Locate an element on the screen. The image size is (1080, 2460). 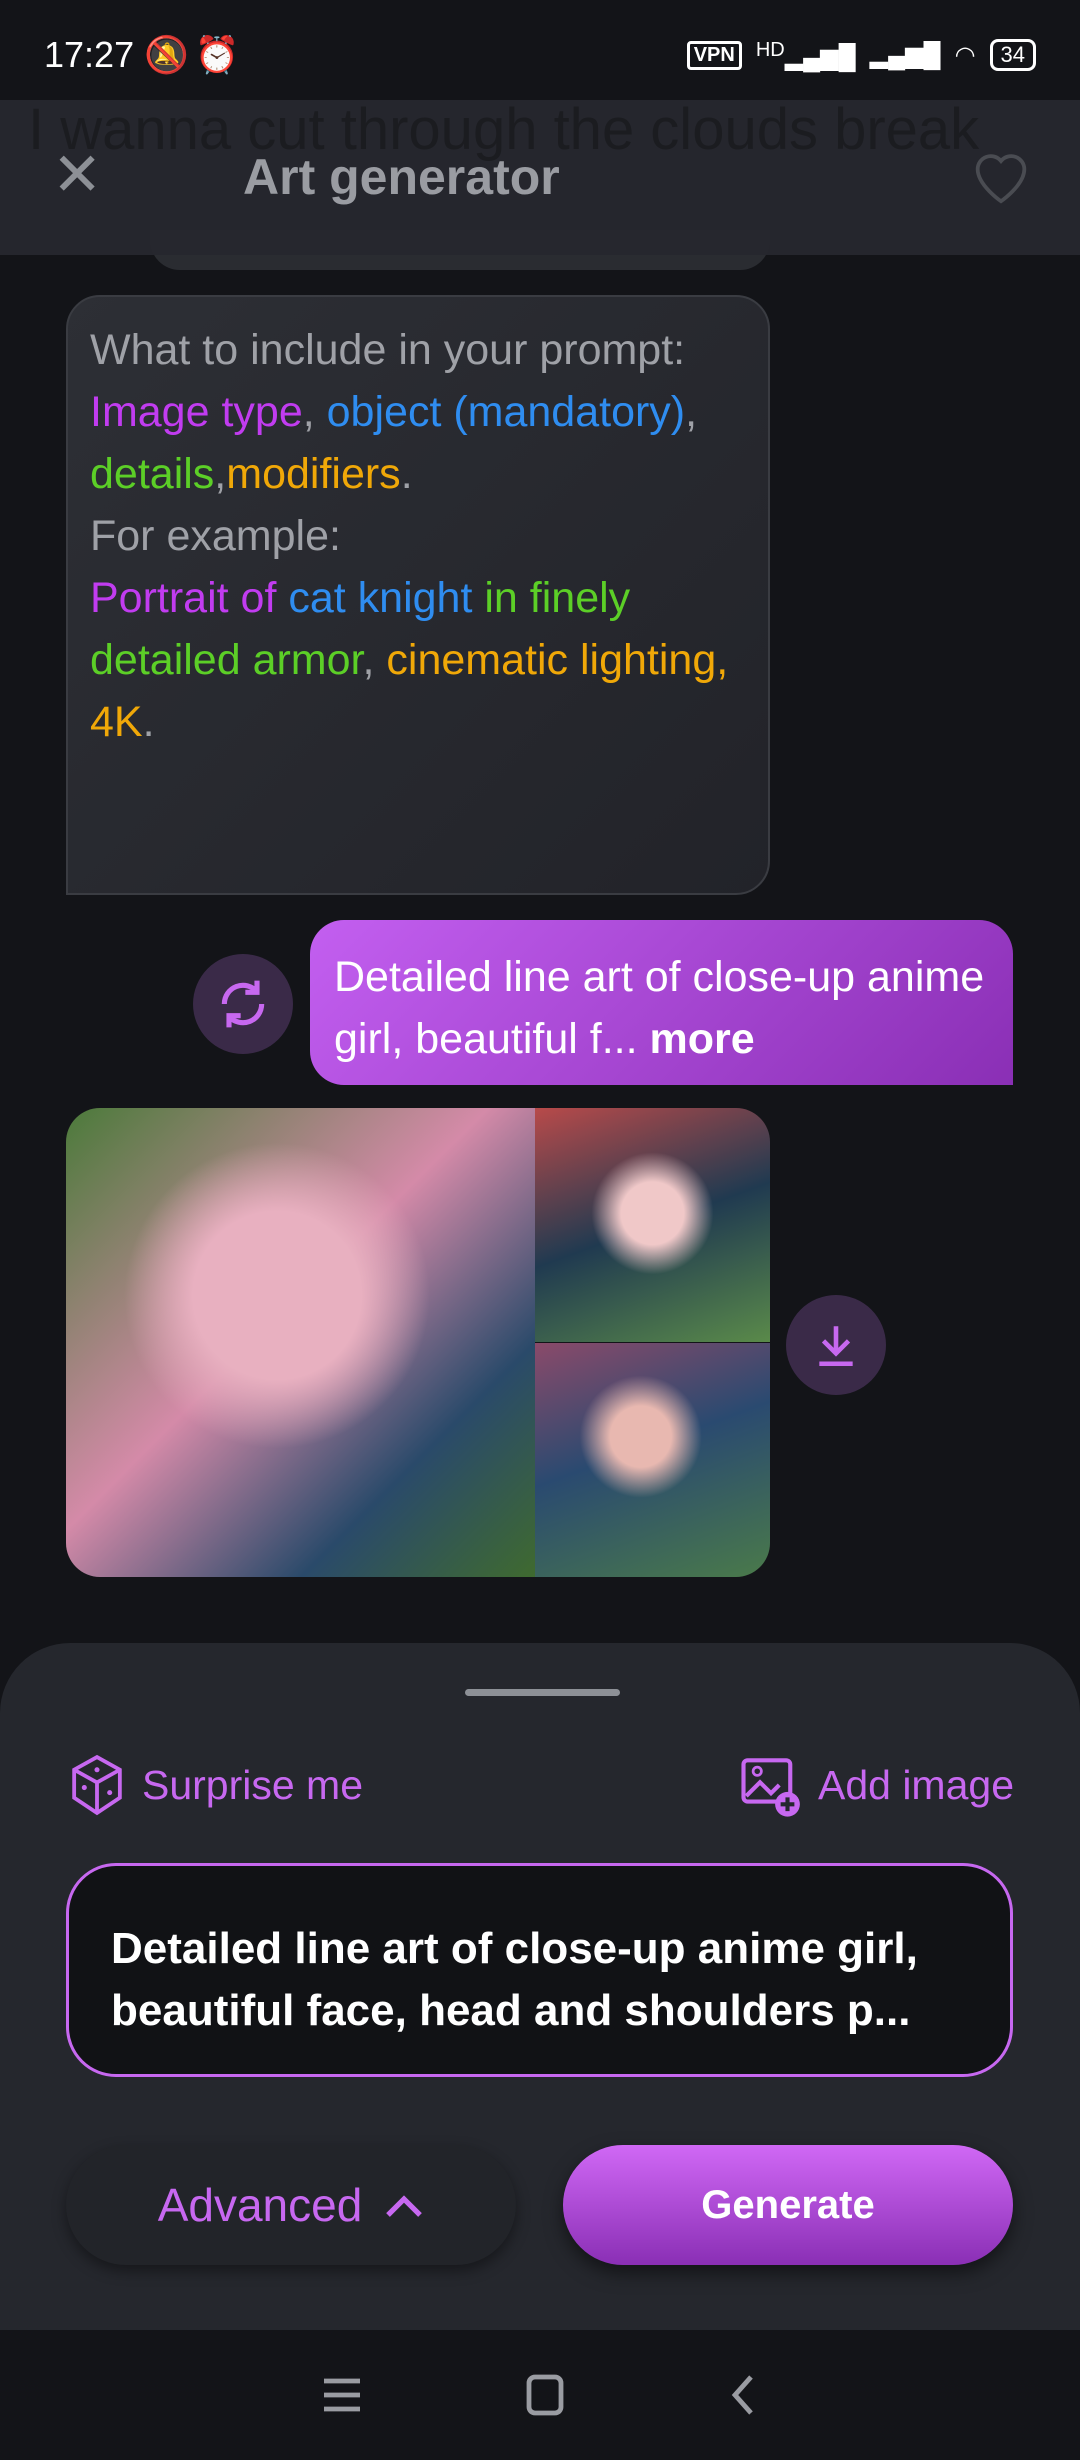
home-icon is located at coordinates (545, 2395).